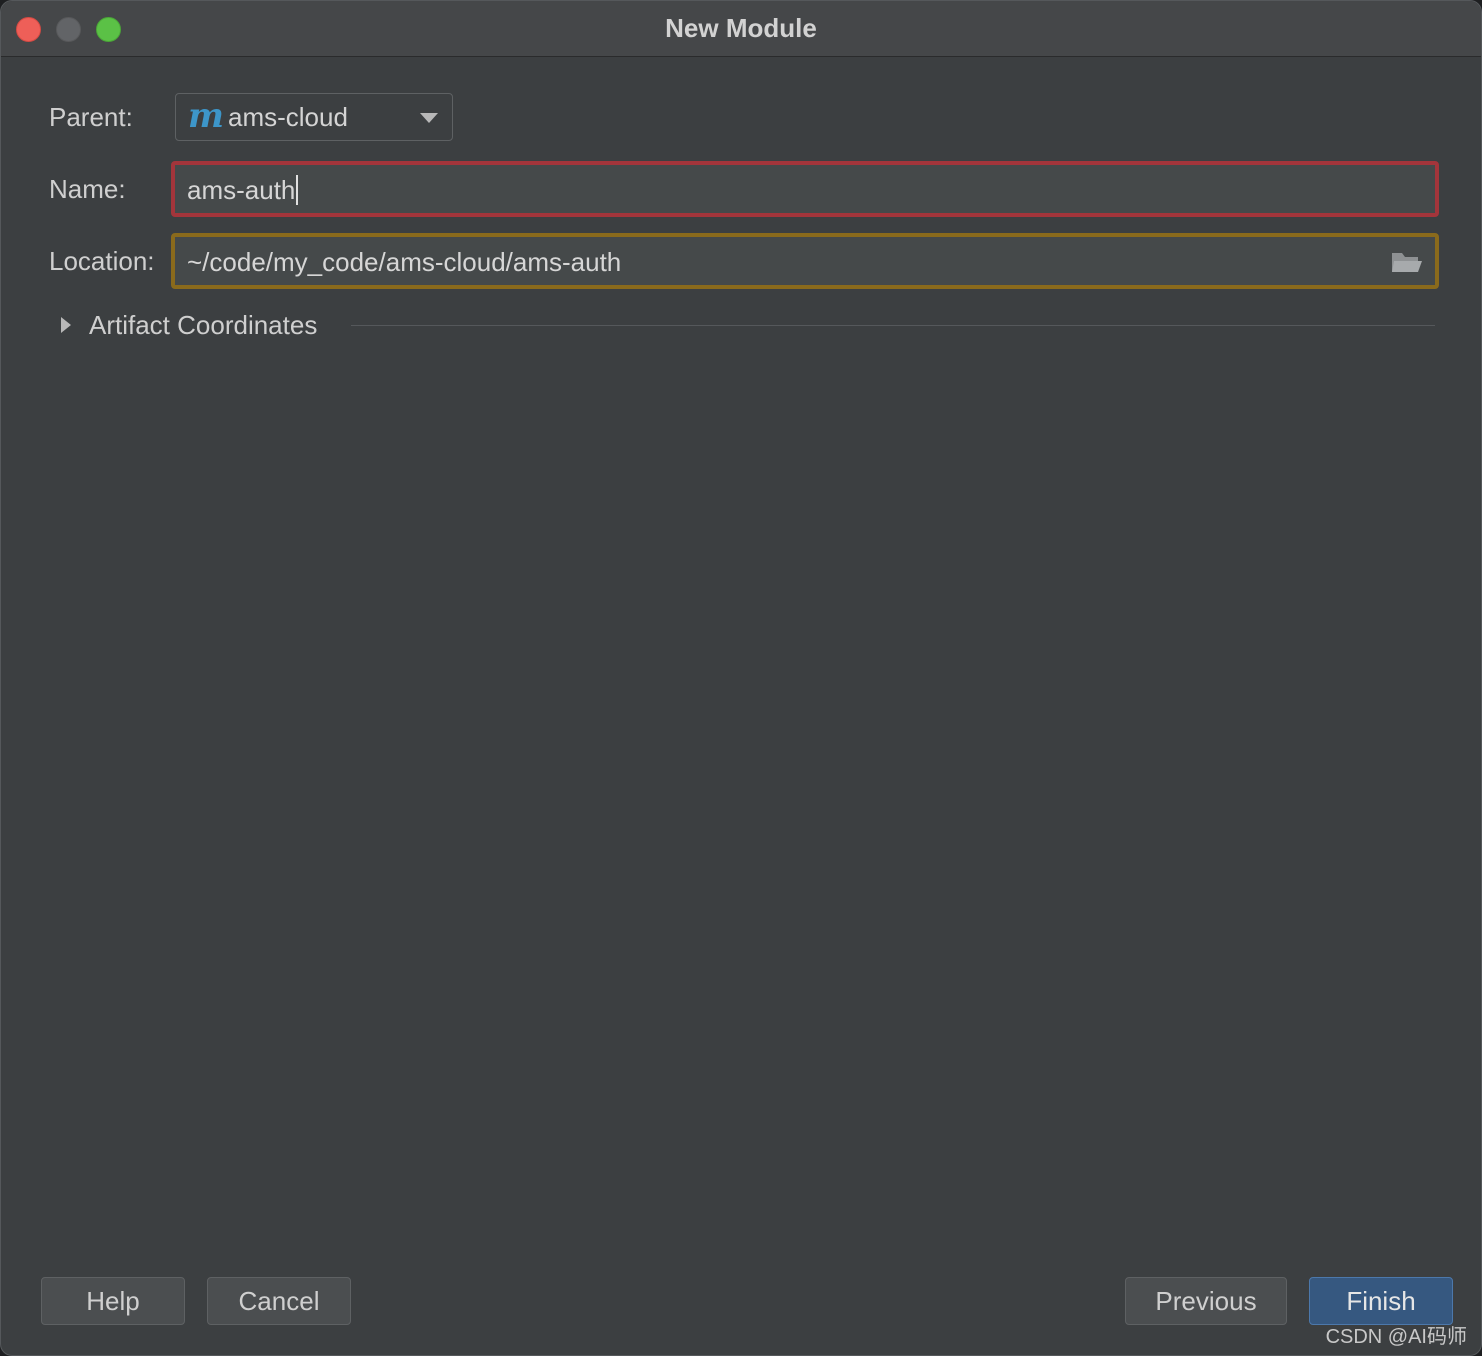  I want to click on artifact-coordinates-section: Artifact Coordinates, so click(747, 326).